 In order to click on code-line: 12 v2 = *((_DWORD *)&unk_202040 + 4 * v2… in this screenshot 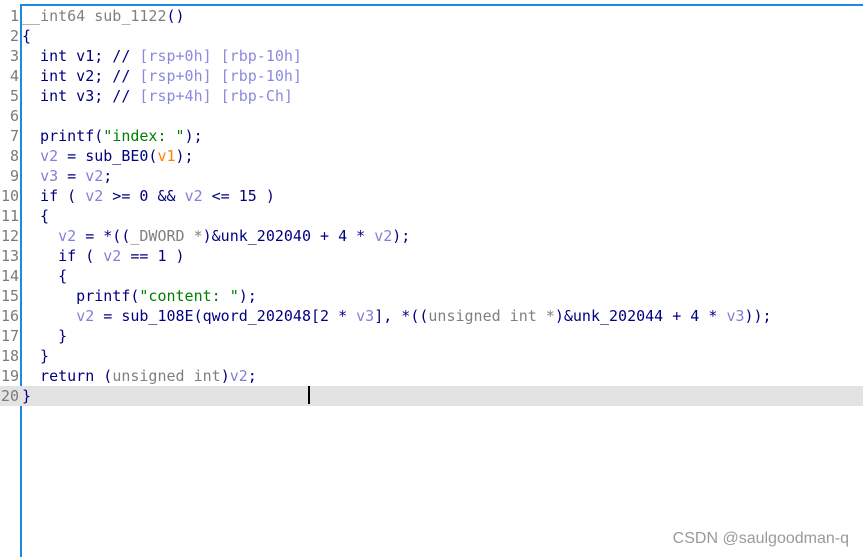, I will do `click(431, 236)`.